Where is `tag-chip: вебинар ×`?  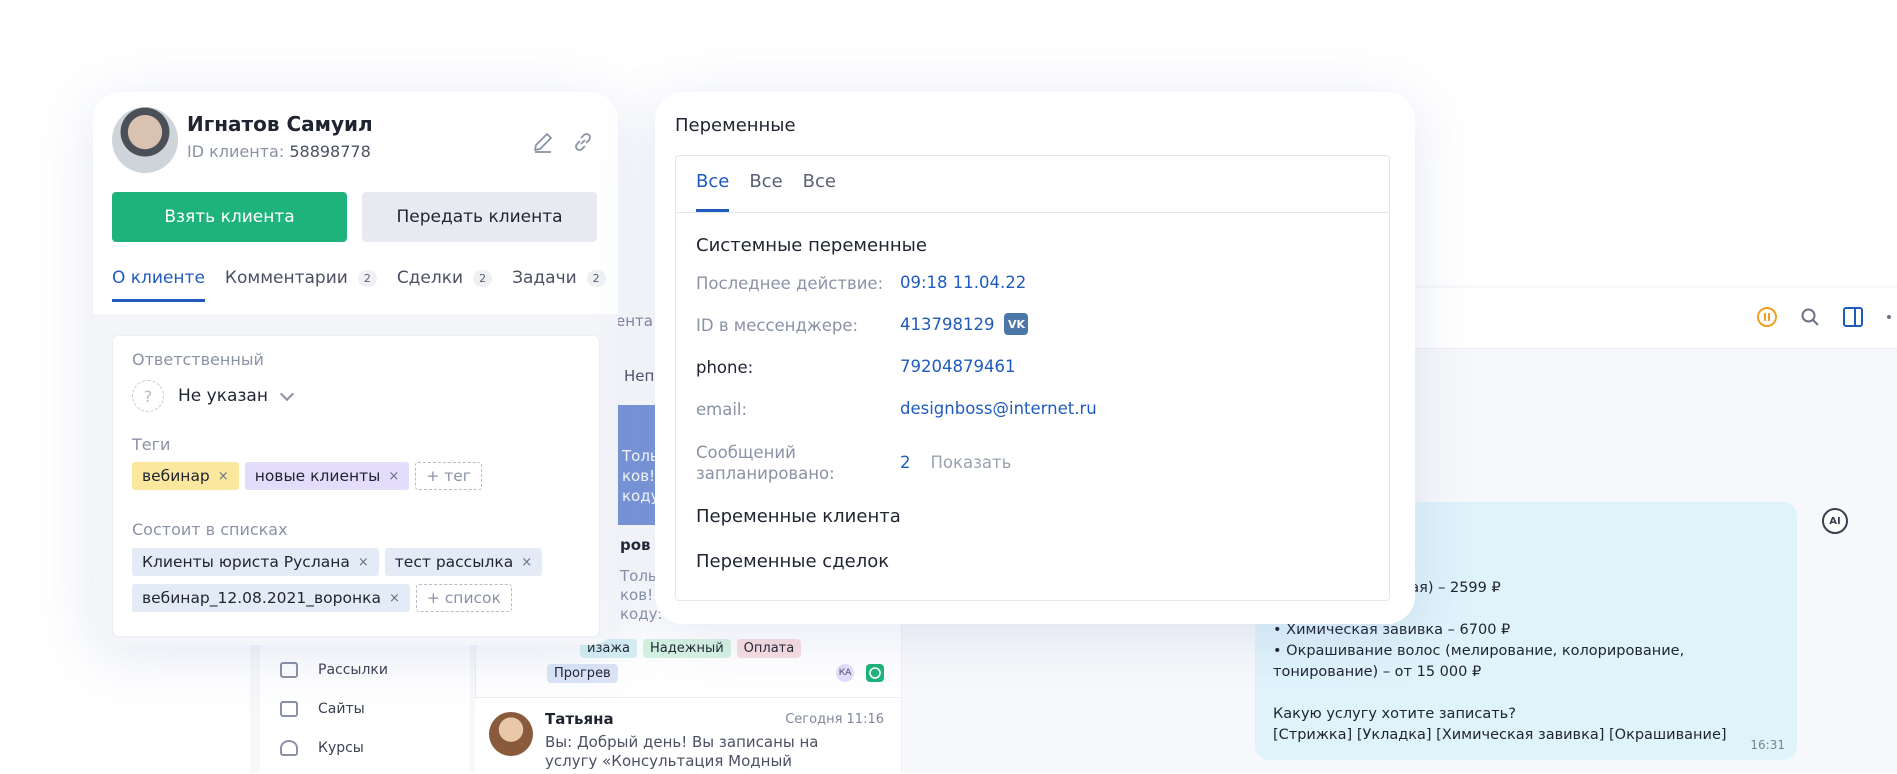 tag-chip: вебинар × is located at coordinates (185, 476).